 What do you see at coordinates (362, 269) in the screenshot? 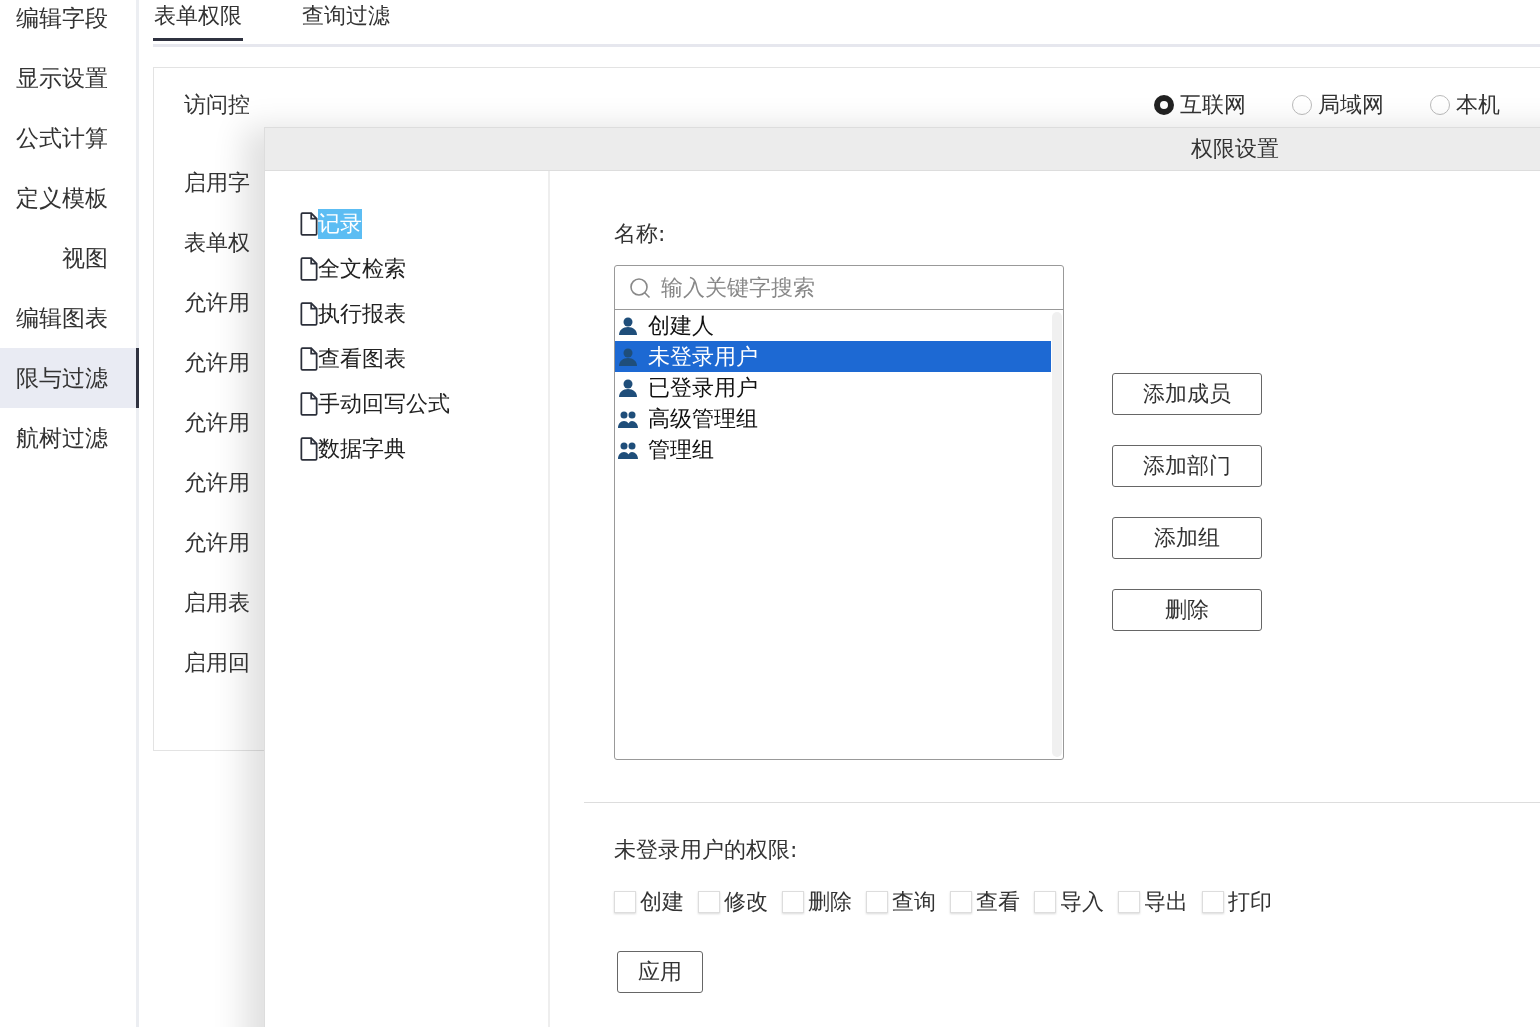
I see `tree-item: 全文检索` at bounding box center [362, 269].